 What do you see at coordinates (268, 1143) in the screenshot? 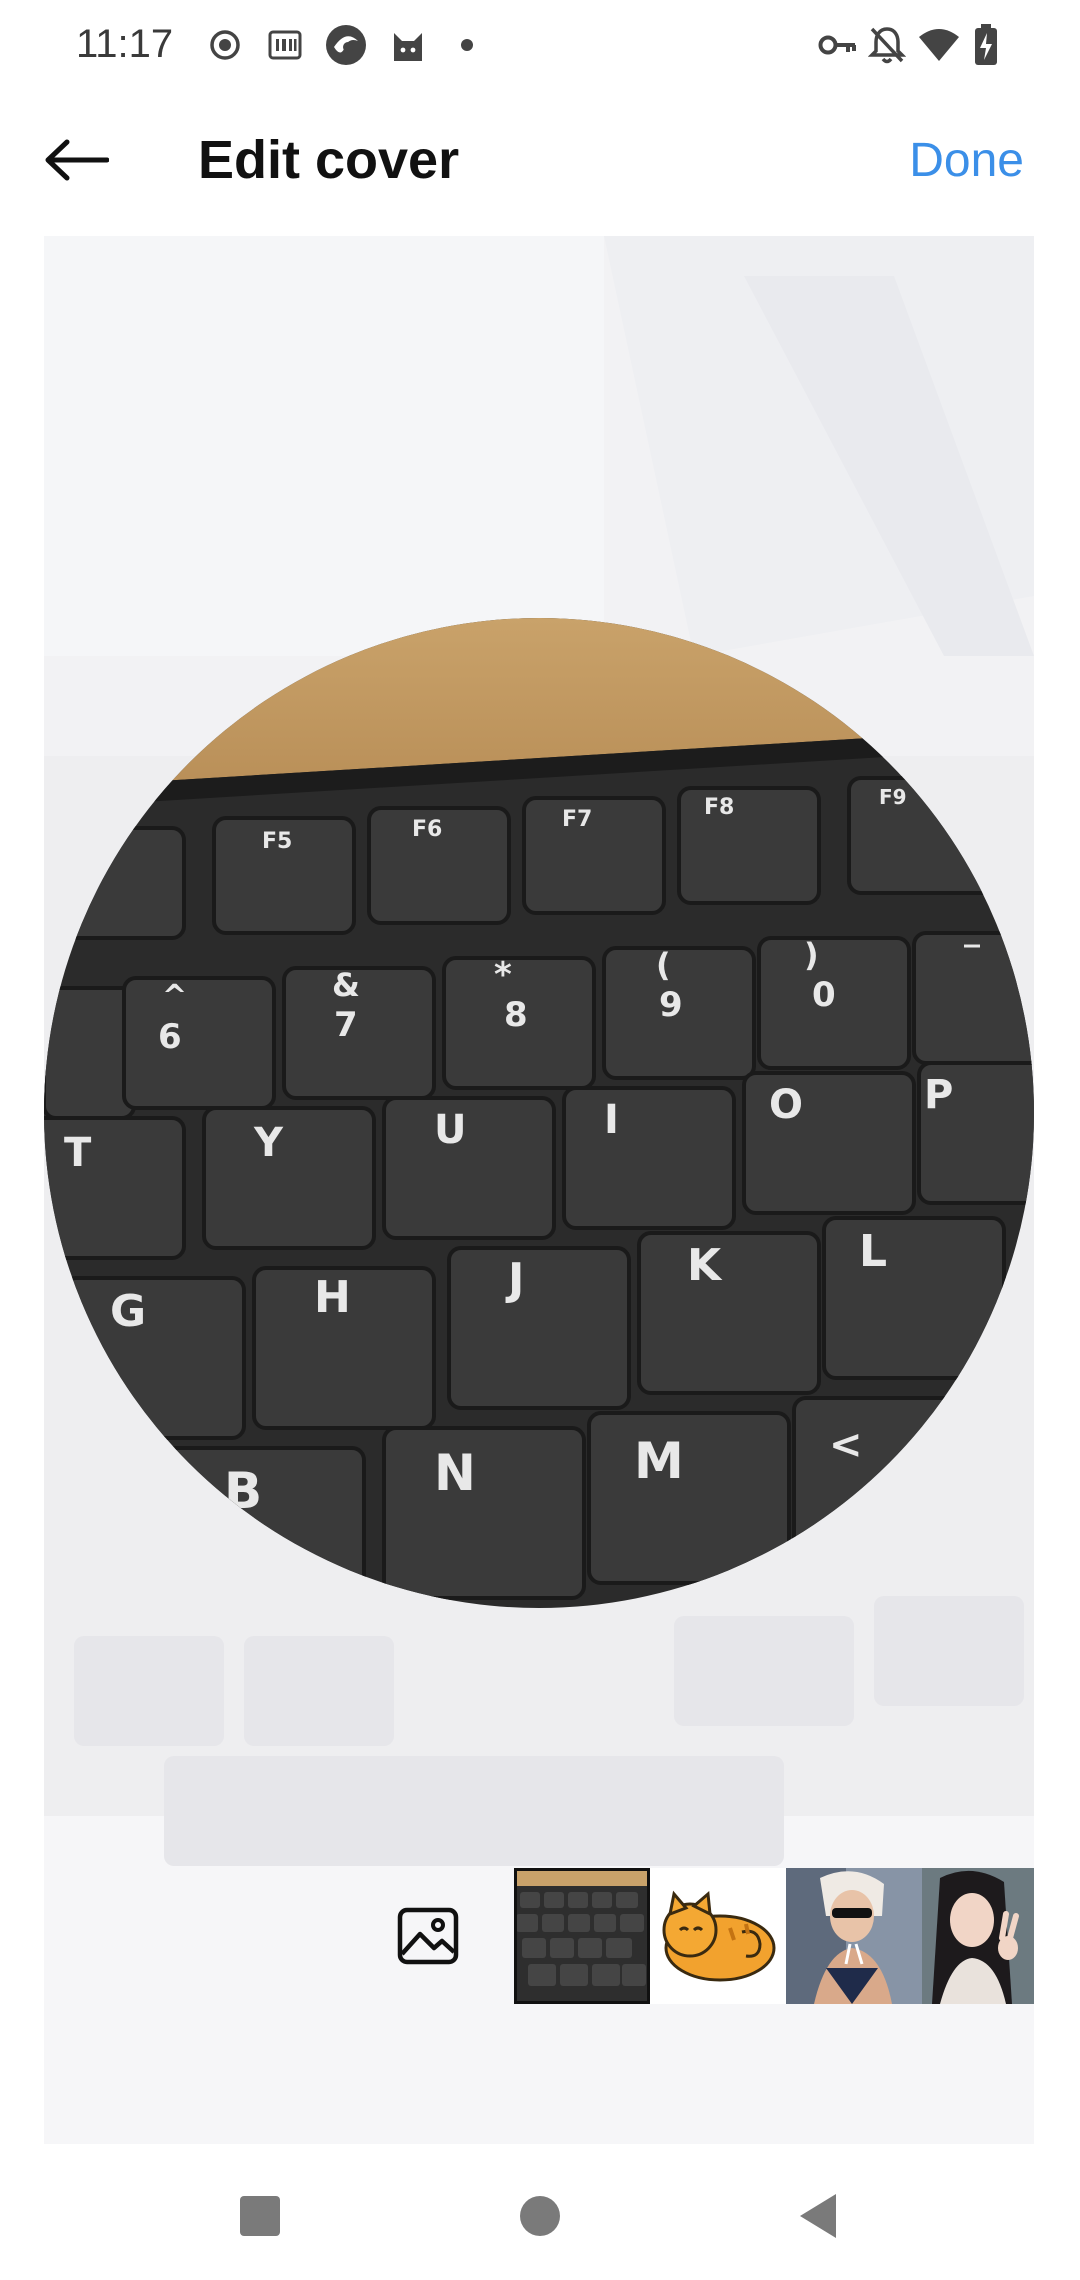
I see `svg-text: Y` at bounding box center [268, 1143].